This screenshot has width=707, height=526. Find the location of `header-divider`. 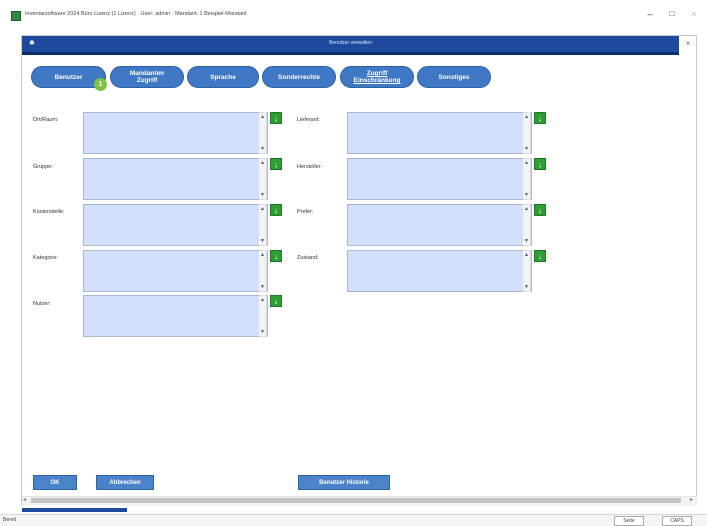

header-divider is located at coordinates (350, 53).